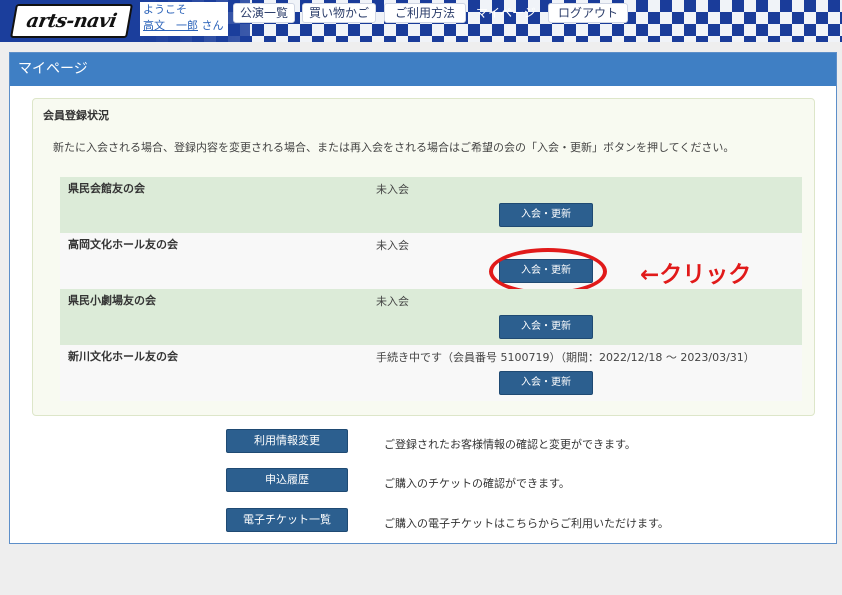  I want to click on nav-cart-button: 買い物かご, so click(339, 13).